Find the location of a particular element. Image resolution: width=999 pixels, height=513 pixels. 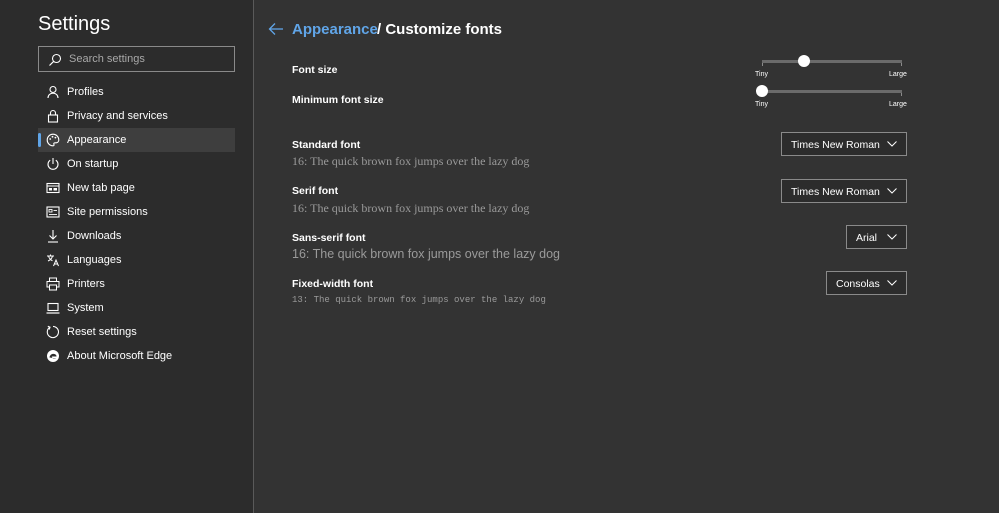

sidebar-item-label: Profiles is located at coordinates (85, 92).